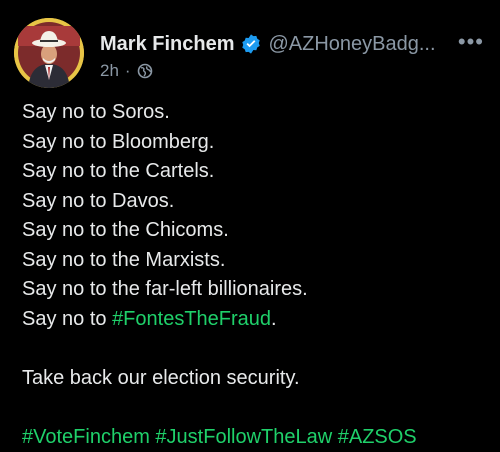  What do you see at coordinates (377, 437) in the screenshot?
I see `hashtag-link: #AZSOS` at bounding box center [377, 437].